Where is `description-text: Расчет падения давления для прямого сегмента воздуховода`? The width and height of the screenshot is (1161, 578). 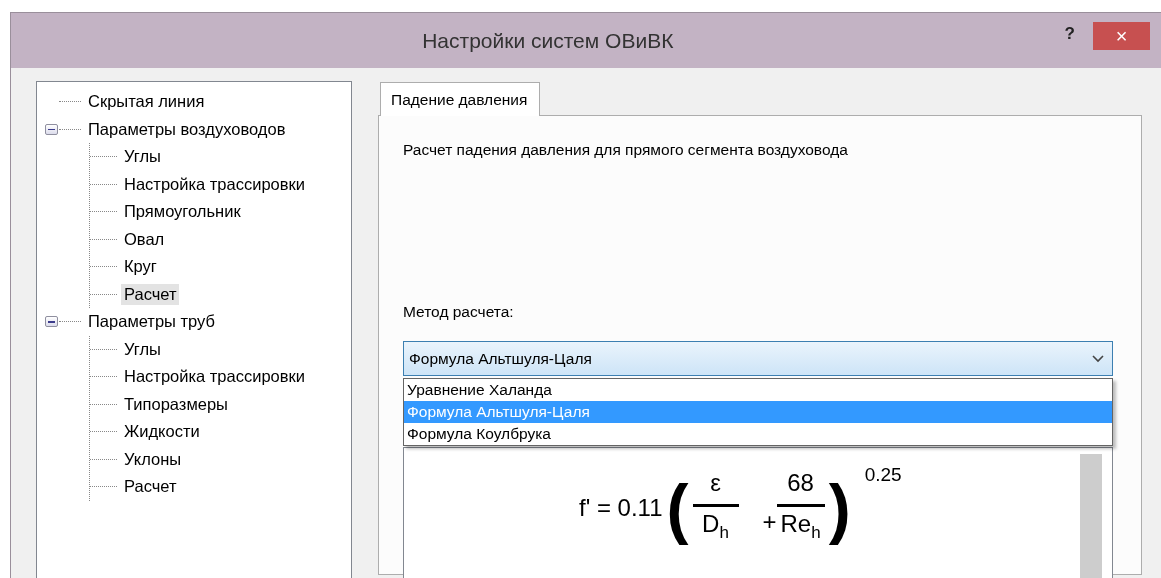
description-text: Расчет падения давления для прямого сегмента воздуховода is located at coordinates (626, 150).